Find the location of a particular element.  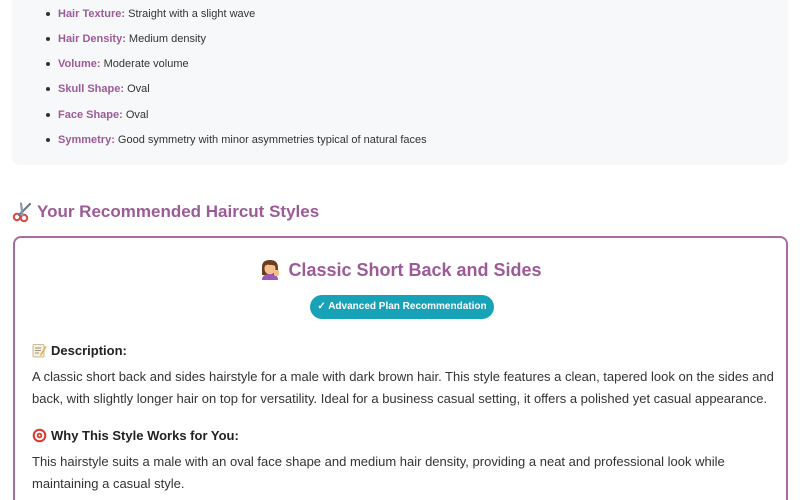

style-title-text: Classic Short Back and Sides is located at coordinates (415, 270).